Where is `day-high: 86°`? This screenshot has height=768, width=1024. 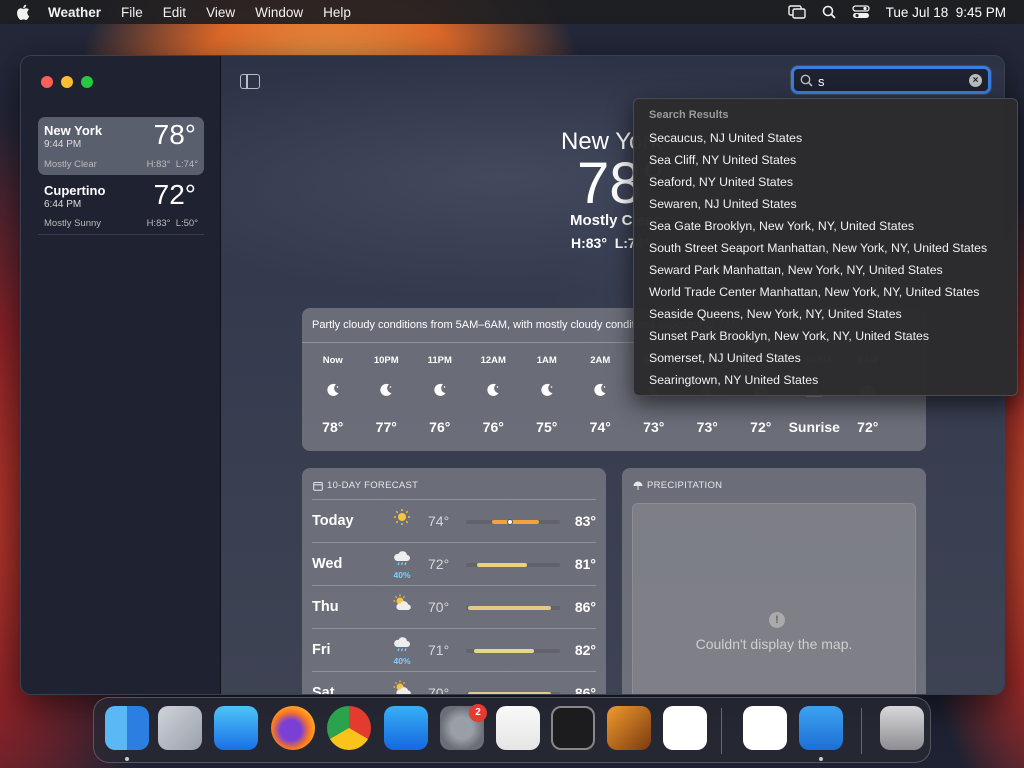
day-high: 86° is located at coordinates (585, 607).